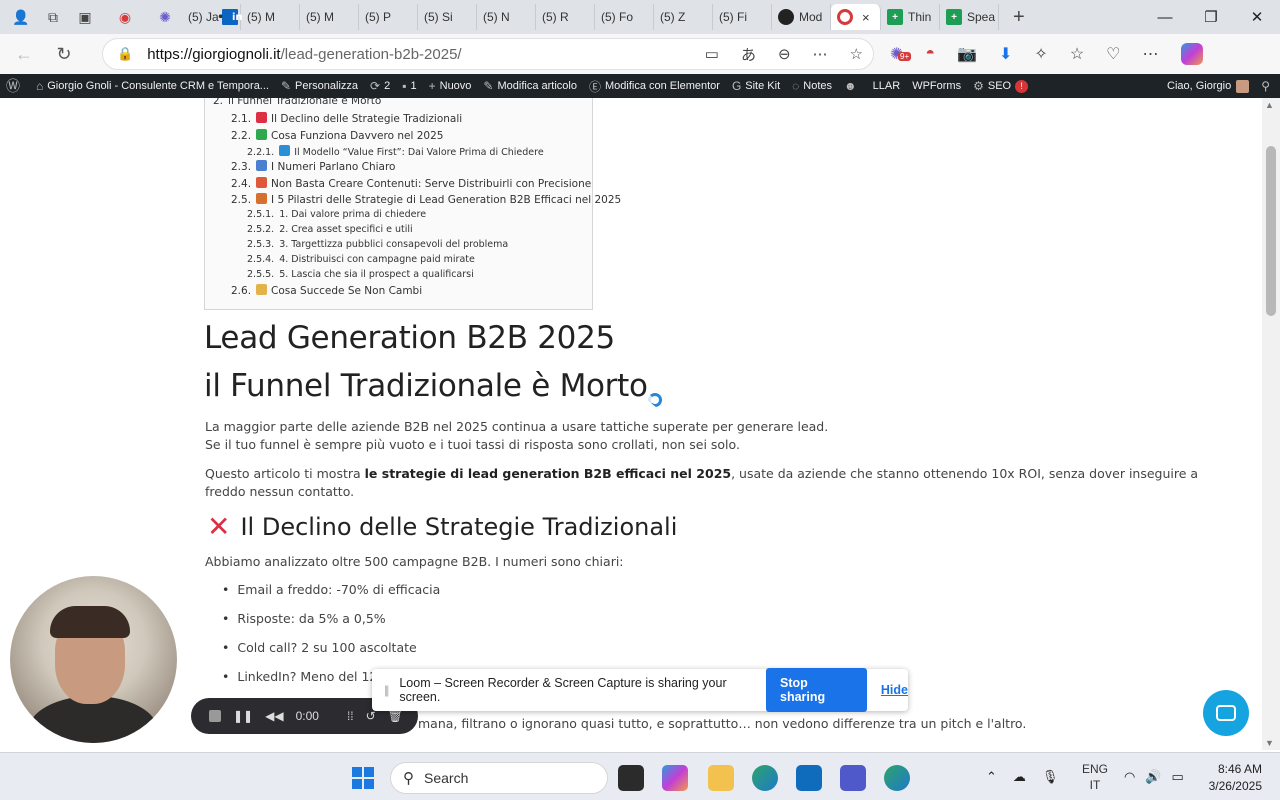 This screenshot has width=1280, height=800. I want to click on tab-6: in(5) R, so click(408, 17).